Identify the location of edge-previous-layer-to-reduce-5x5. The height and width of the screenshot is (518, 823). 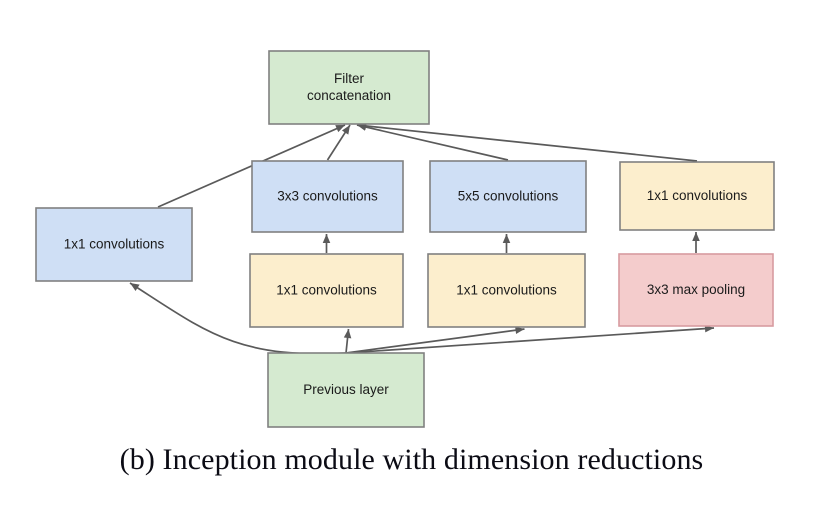
(435, 340).